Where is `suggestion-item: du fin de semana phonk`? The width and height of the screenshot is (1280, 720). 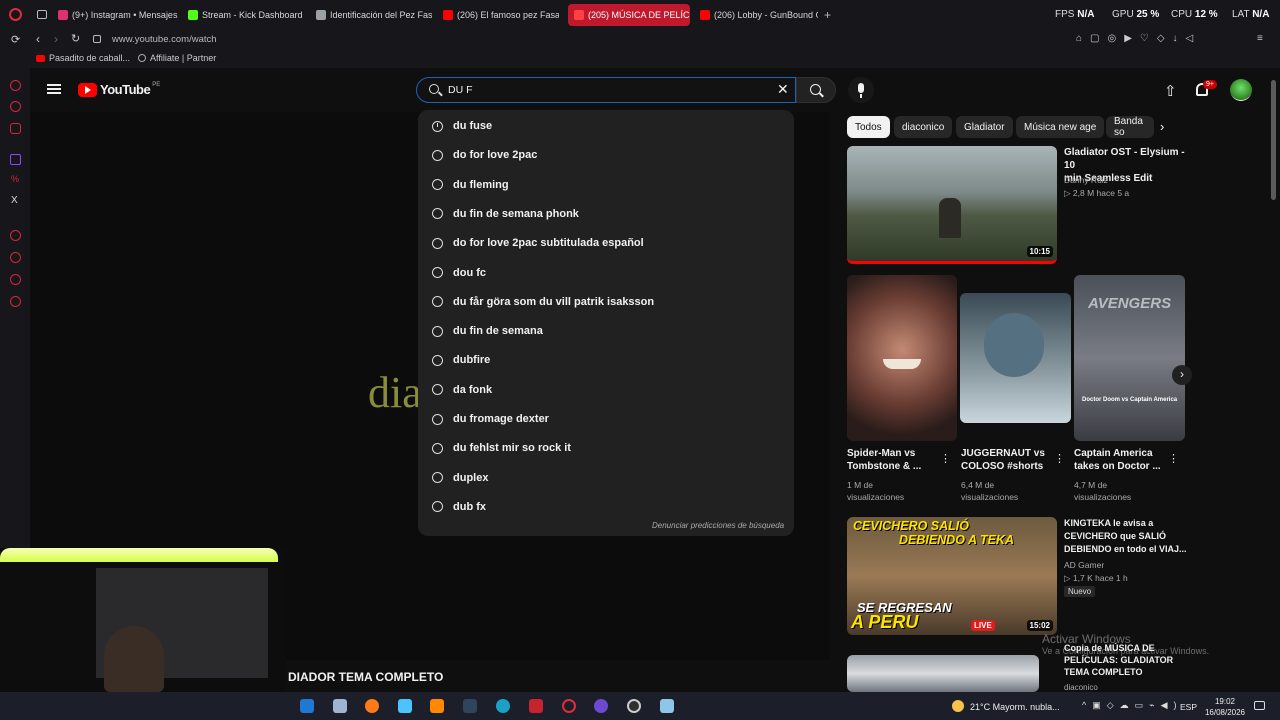
suggestion-item: du fin de semana phonk is located at coordinates (505, 214).